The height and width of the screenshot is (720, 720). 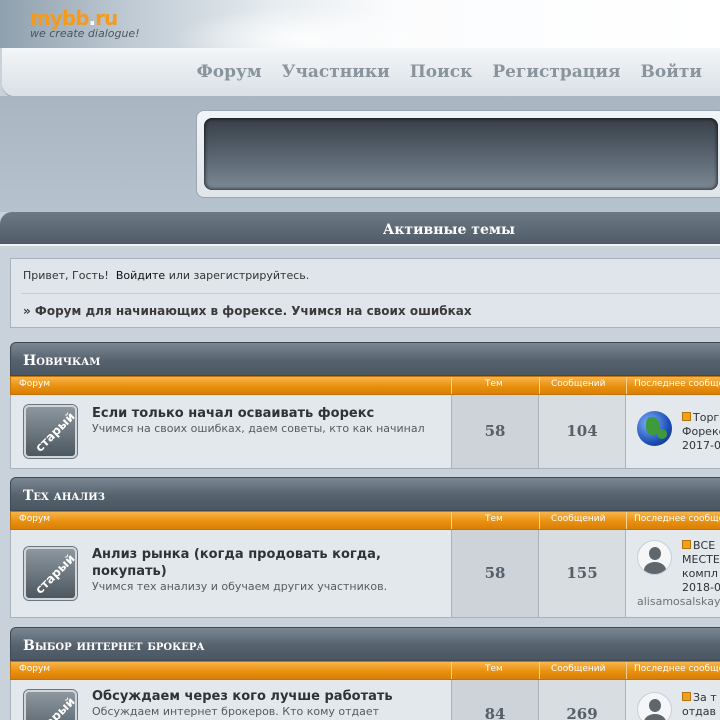 What do you see at coordinates (673, 700) in the screenshot?
I see `last-post-cell: За т отдав` at bounding box center [673, 700].